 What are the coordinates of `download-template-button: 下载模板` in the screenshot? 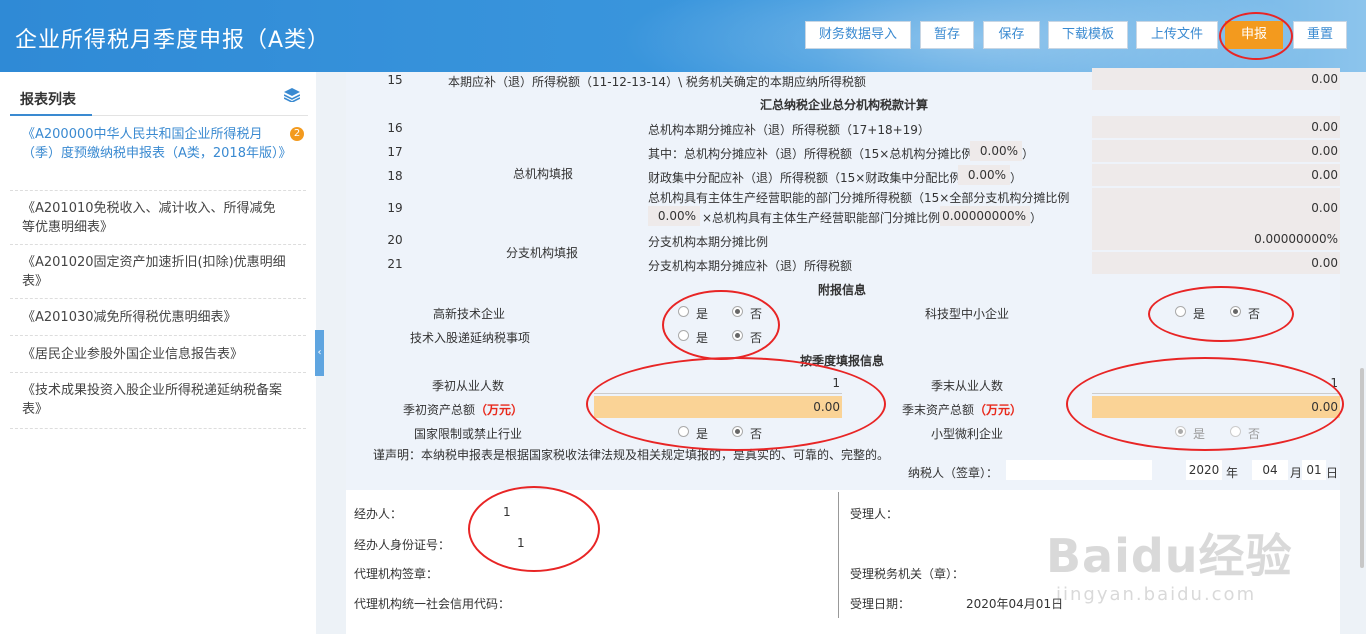 It's located at (1088, 35).